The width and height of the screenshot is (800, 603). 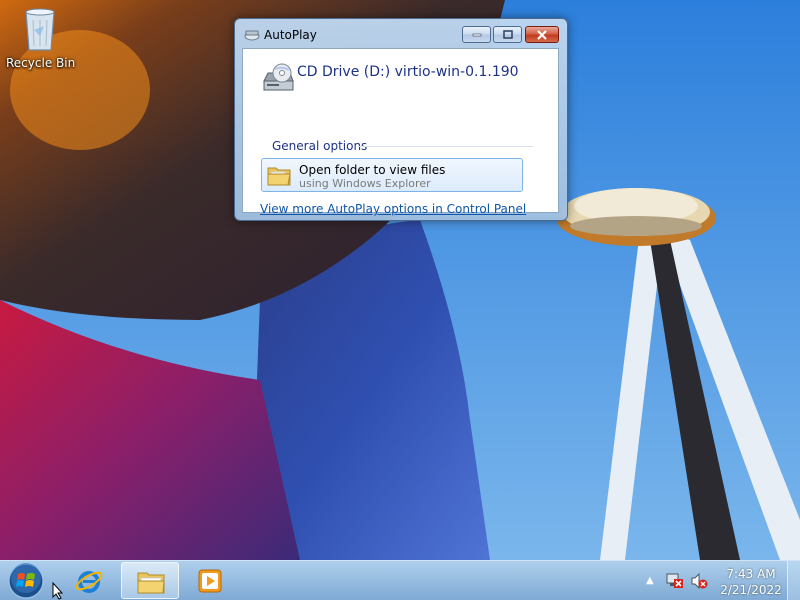 I want to click on close-icon, so click(x=542, y=34).